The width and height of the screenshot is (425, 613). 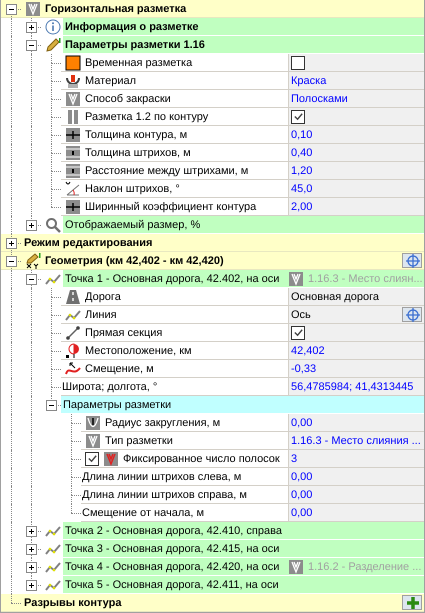 I want to click on bucket-icon, so click(x=73, y=80).